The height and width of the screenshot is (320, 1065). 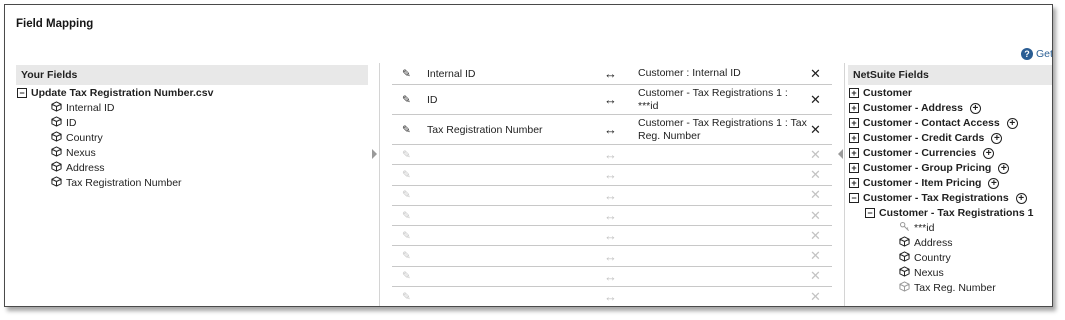 I want to click on csv-file-node: − Update Tax Registration Number.csv, so click(x=115, y=93).